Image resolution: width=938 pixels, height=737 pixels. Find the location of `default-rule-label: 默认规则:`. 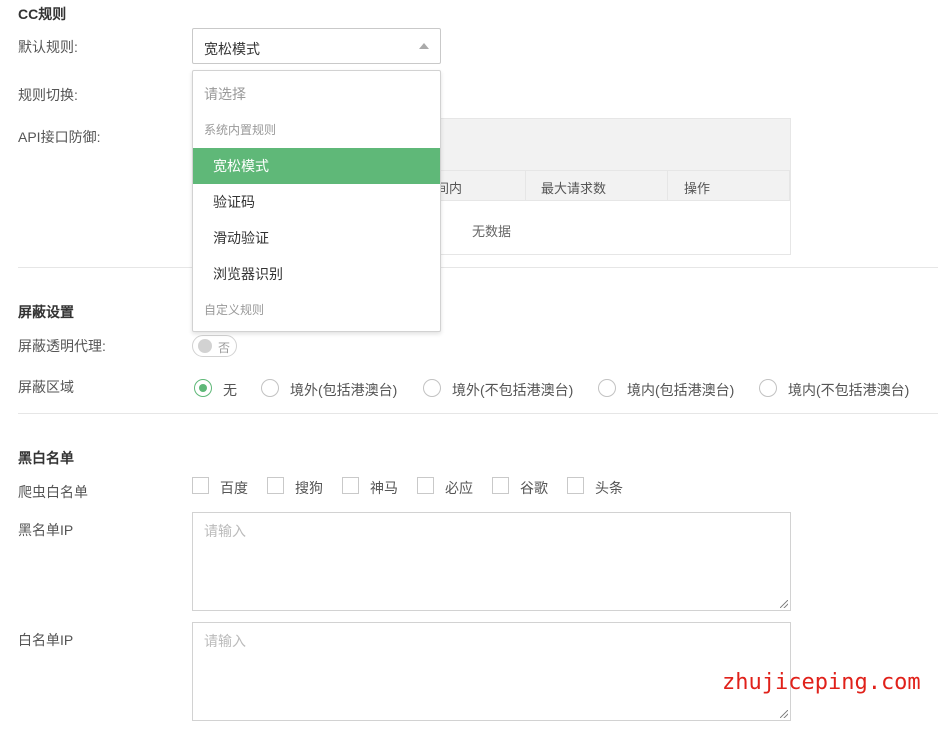

default-rule-label: 默认规则: is located at coordinates (48, 47).